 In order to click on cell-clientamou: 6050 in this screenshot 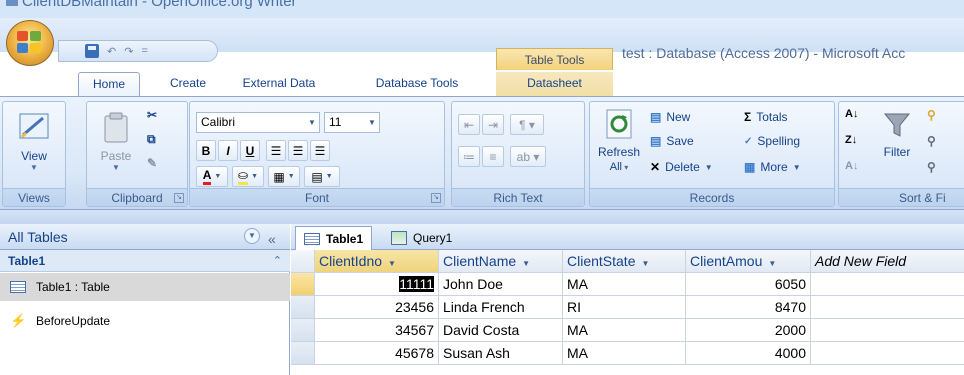, I will do `click(748, 284)`.